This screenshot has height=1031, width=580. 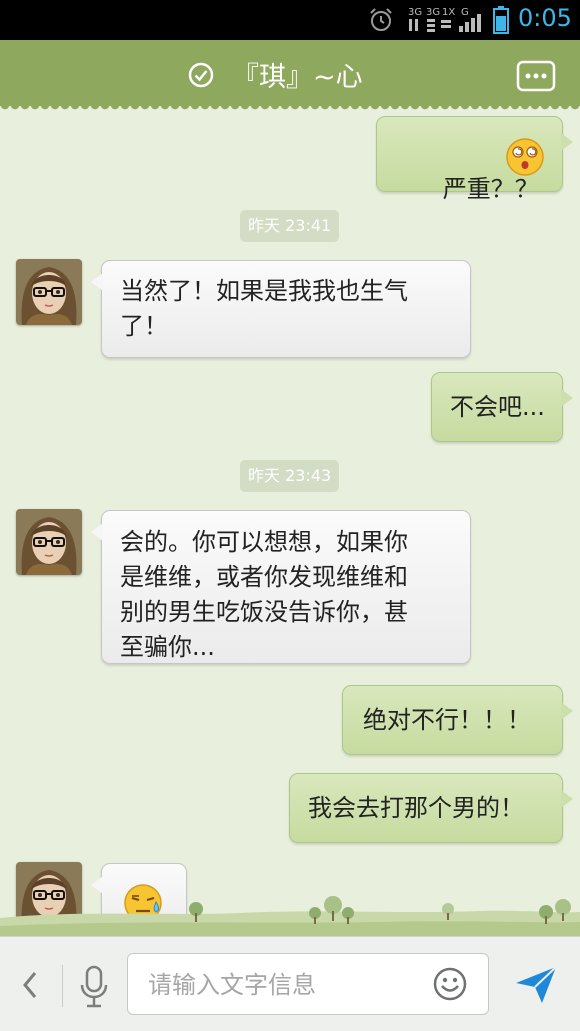 What do you see at coordinates (290, 476) in the screenshot?
I see `message-timestamp: 昨天 23:43` at bounding box center [290, 476].